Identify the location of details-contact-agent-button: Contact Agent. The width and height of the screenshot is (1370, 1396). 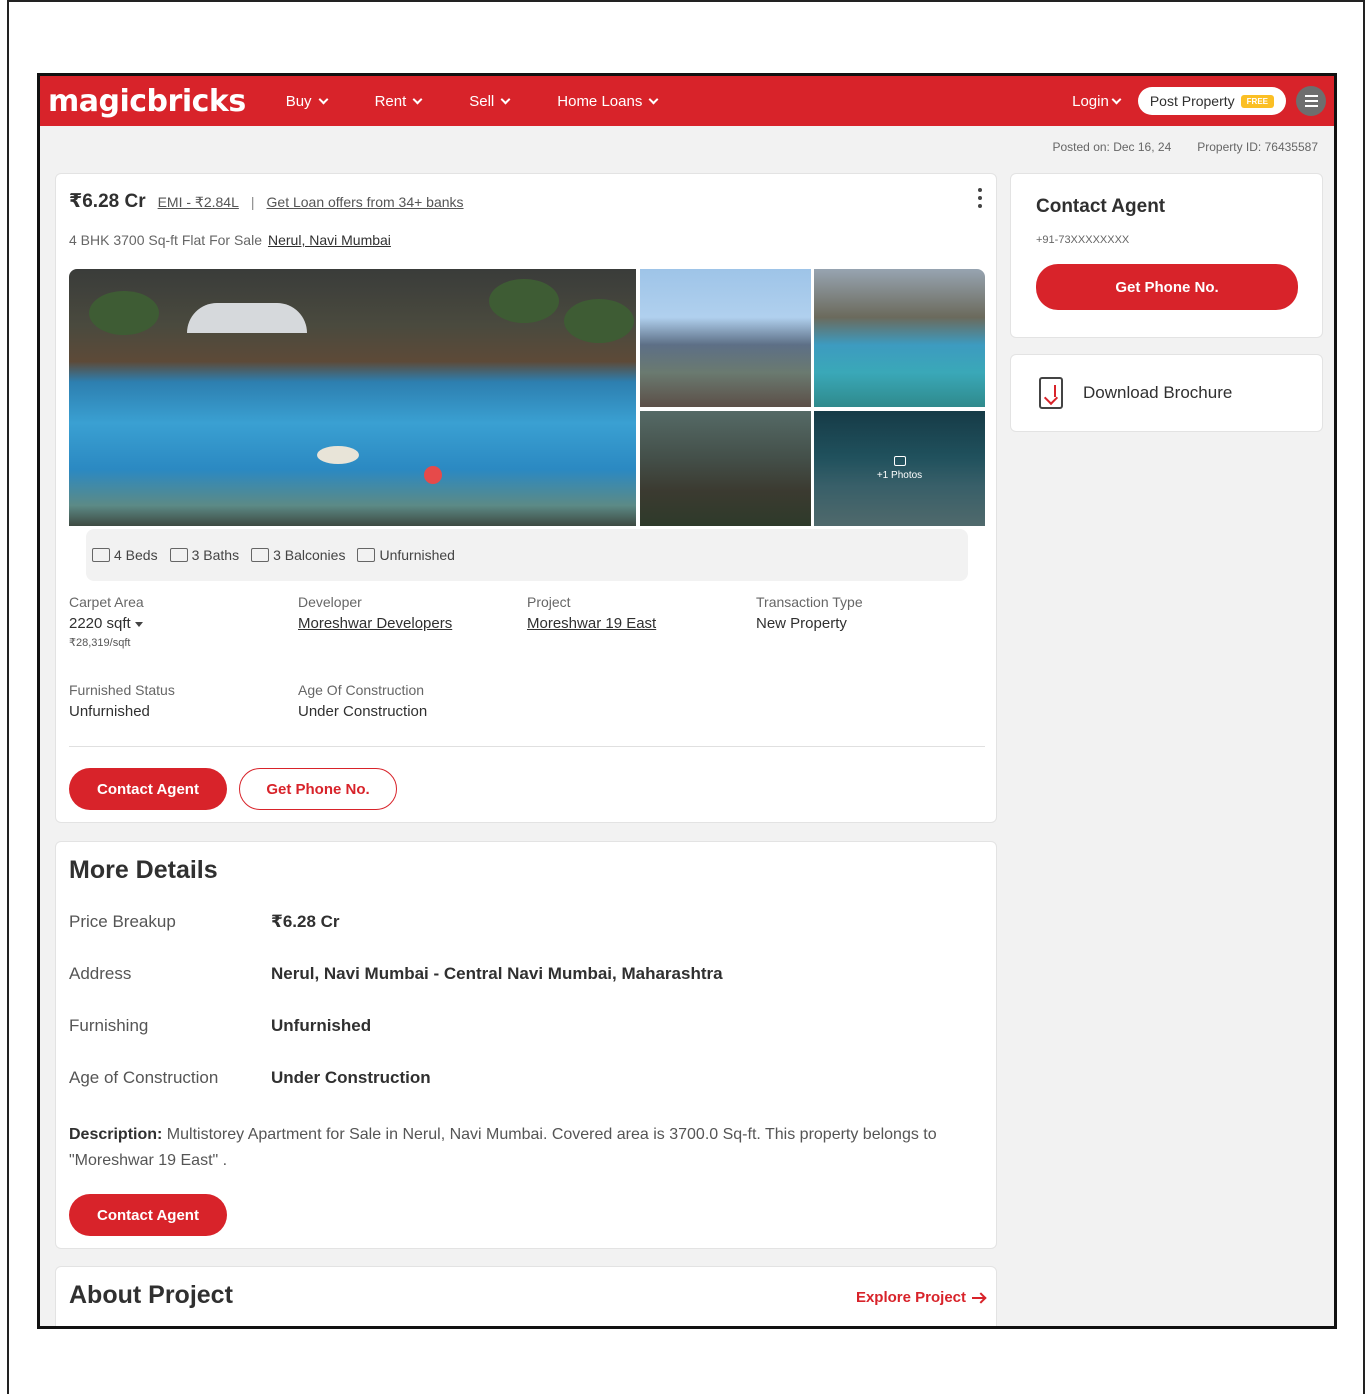
(148, 1215).